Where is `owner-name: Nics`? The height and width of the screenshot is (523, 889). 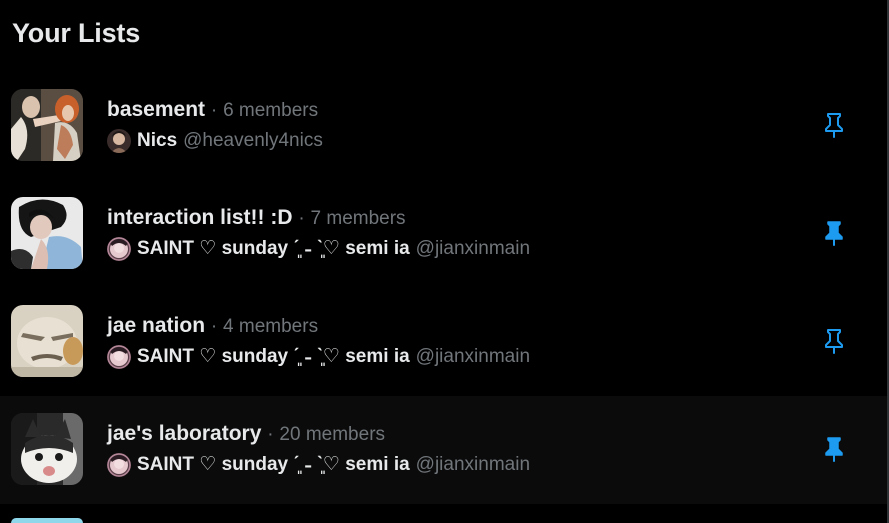 owner-name: Nics is located at coordinates (157, 141).